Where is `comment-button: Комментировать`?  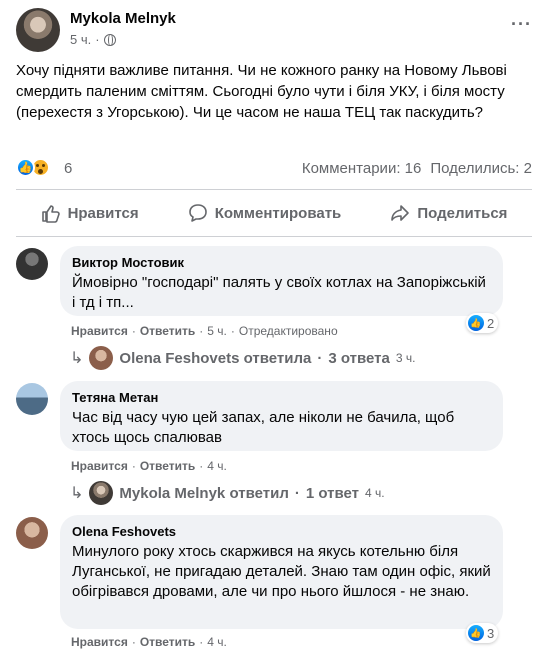
comment-button: Комментировать is located at coordinates (265, 213).